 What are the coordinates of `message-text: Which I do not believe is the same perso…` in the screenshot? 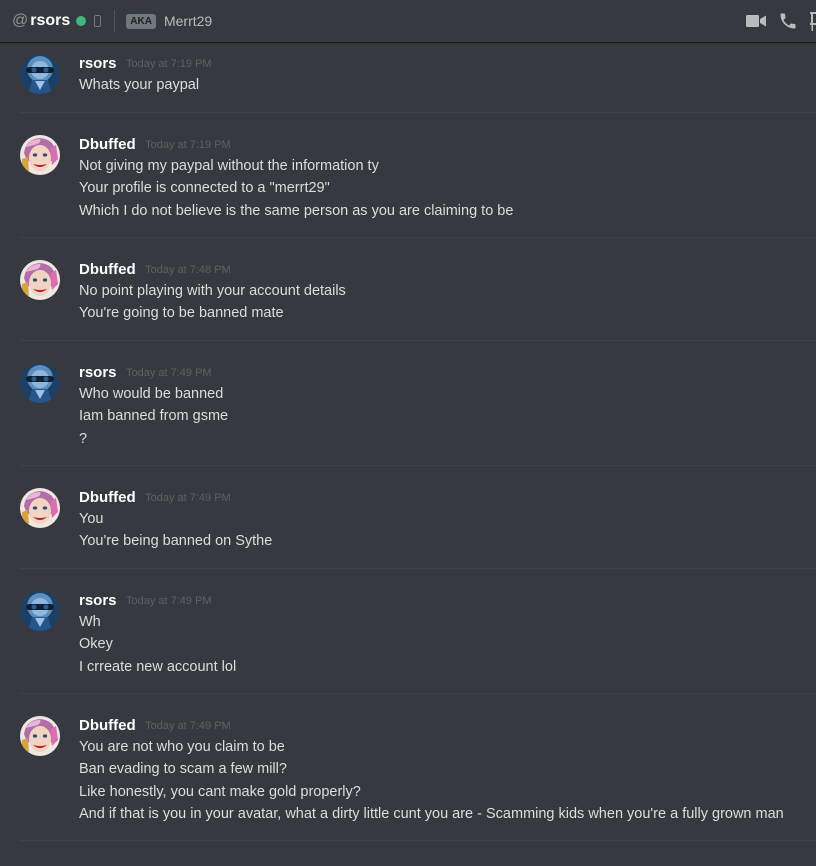 It's located at (296, 210).